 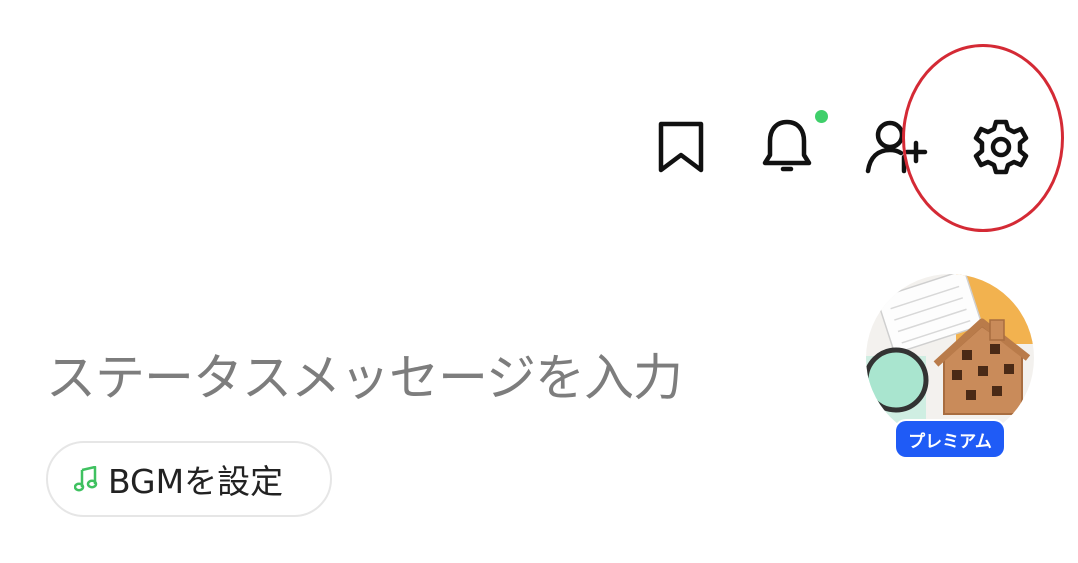 I want to click on settings-icon, so click(x=1001, y=147).